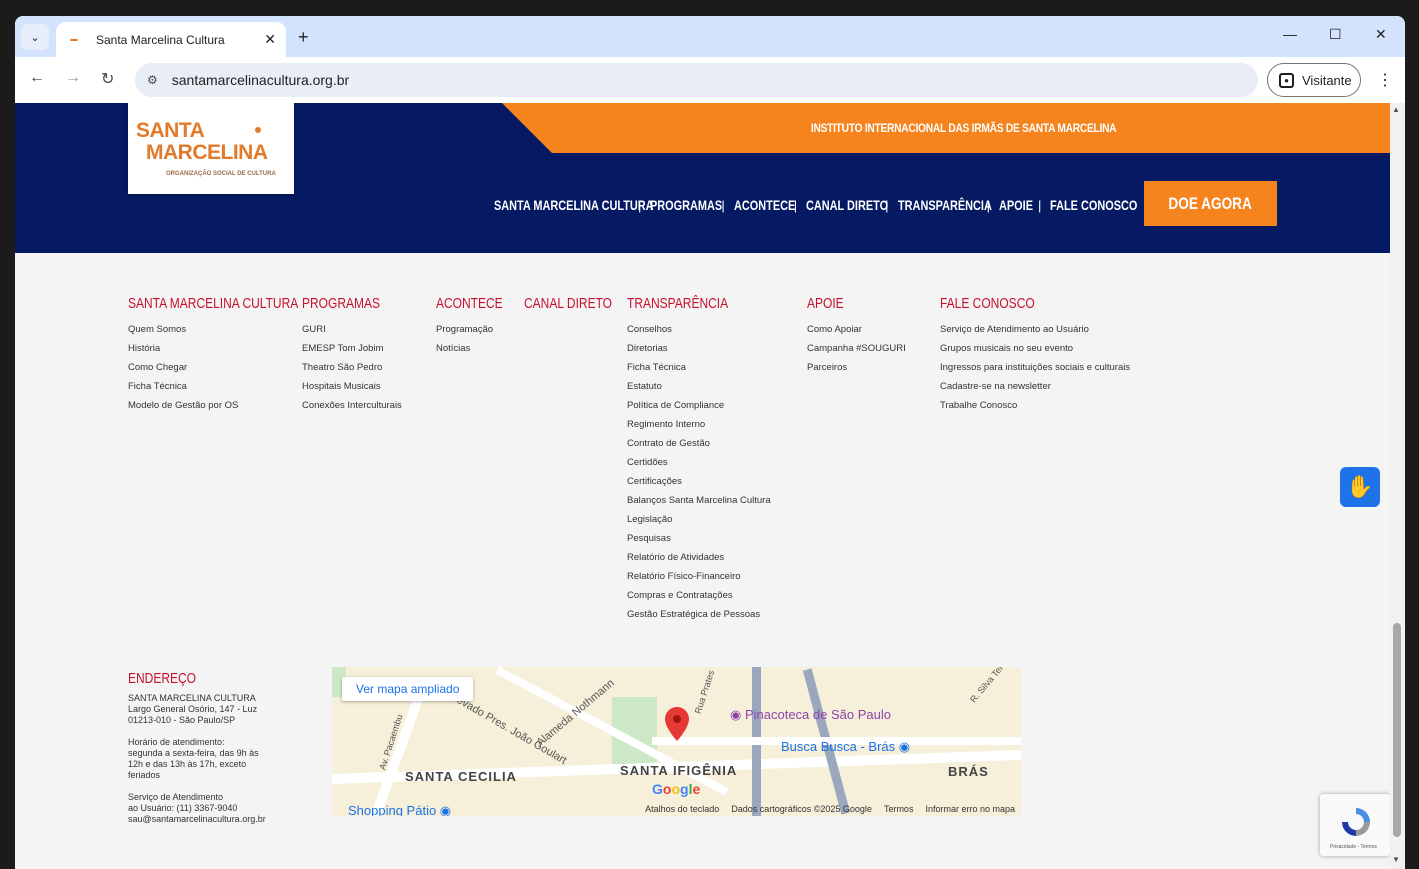 This screenshot has width=1419, height=869. What do you see at coordinates (270, 39) in the screenshot?
I see `tab-close-icon: ✕` at bounding box center [270, 39].